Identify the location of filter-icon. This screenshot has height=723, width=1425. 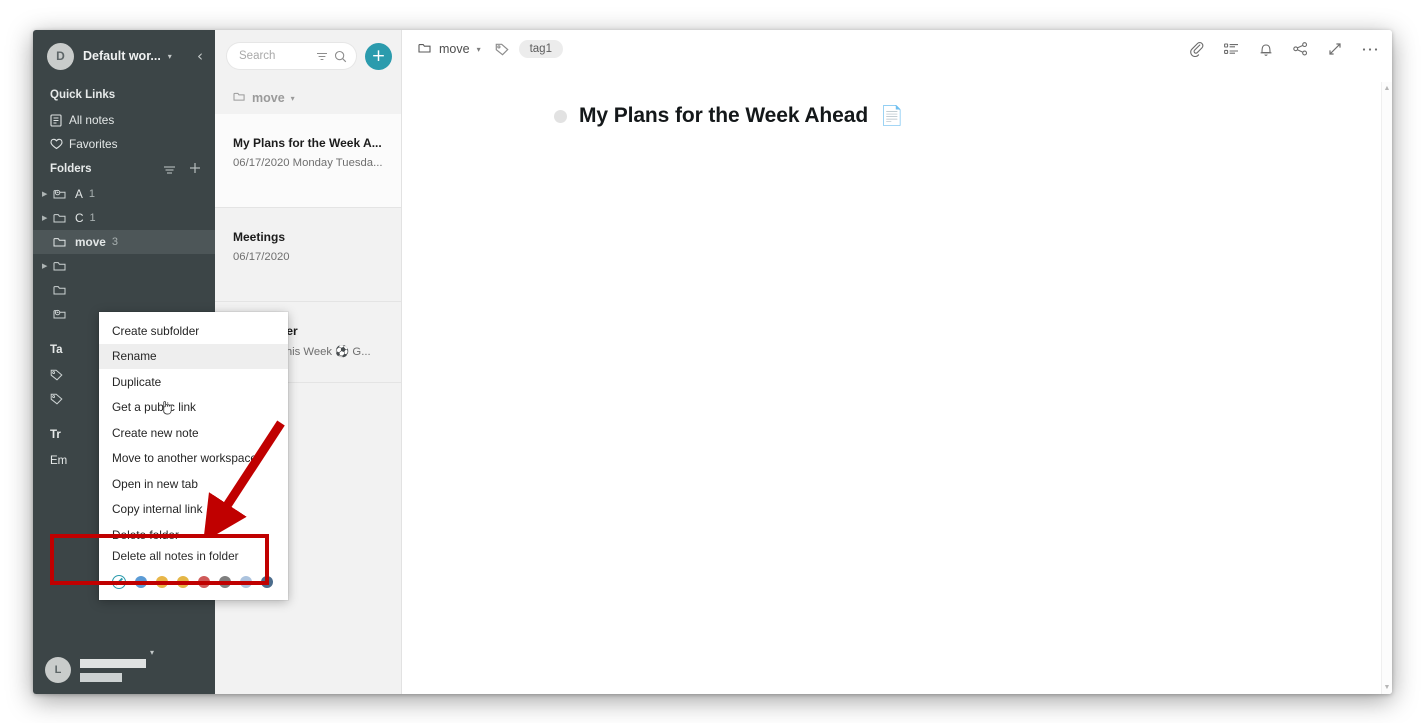
(322, 56).